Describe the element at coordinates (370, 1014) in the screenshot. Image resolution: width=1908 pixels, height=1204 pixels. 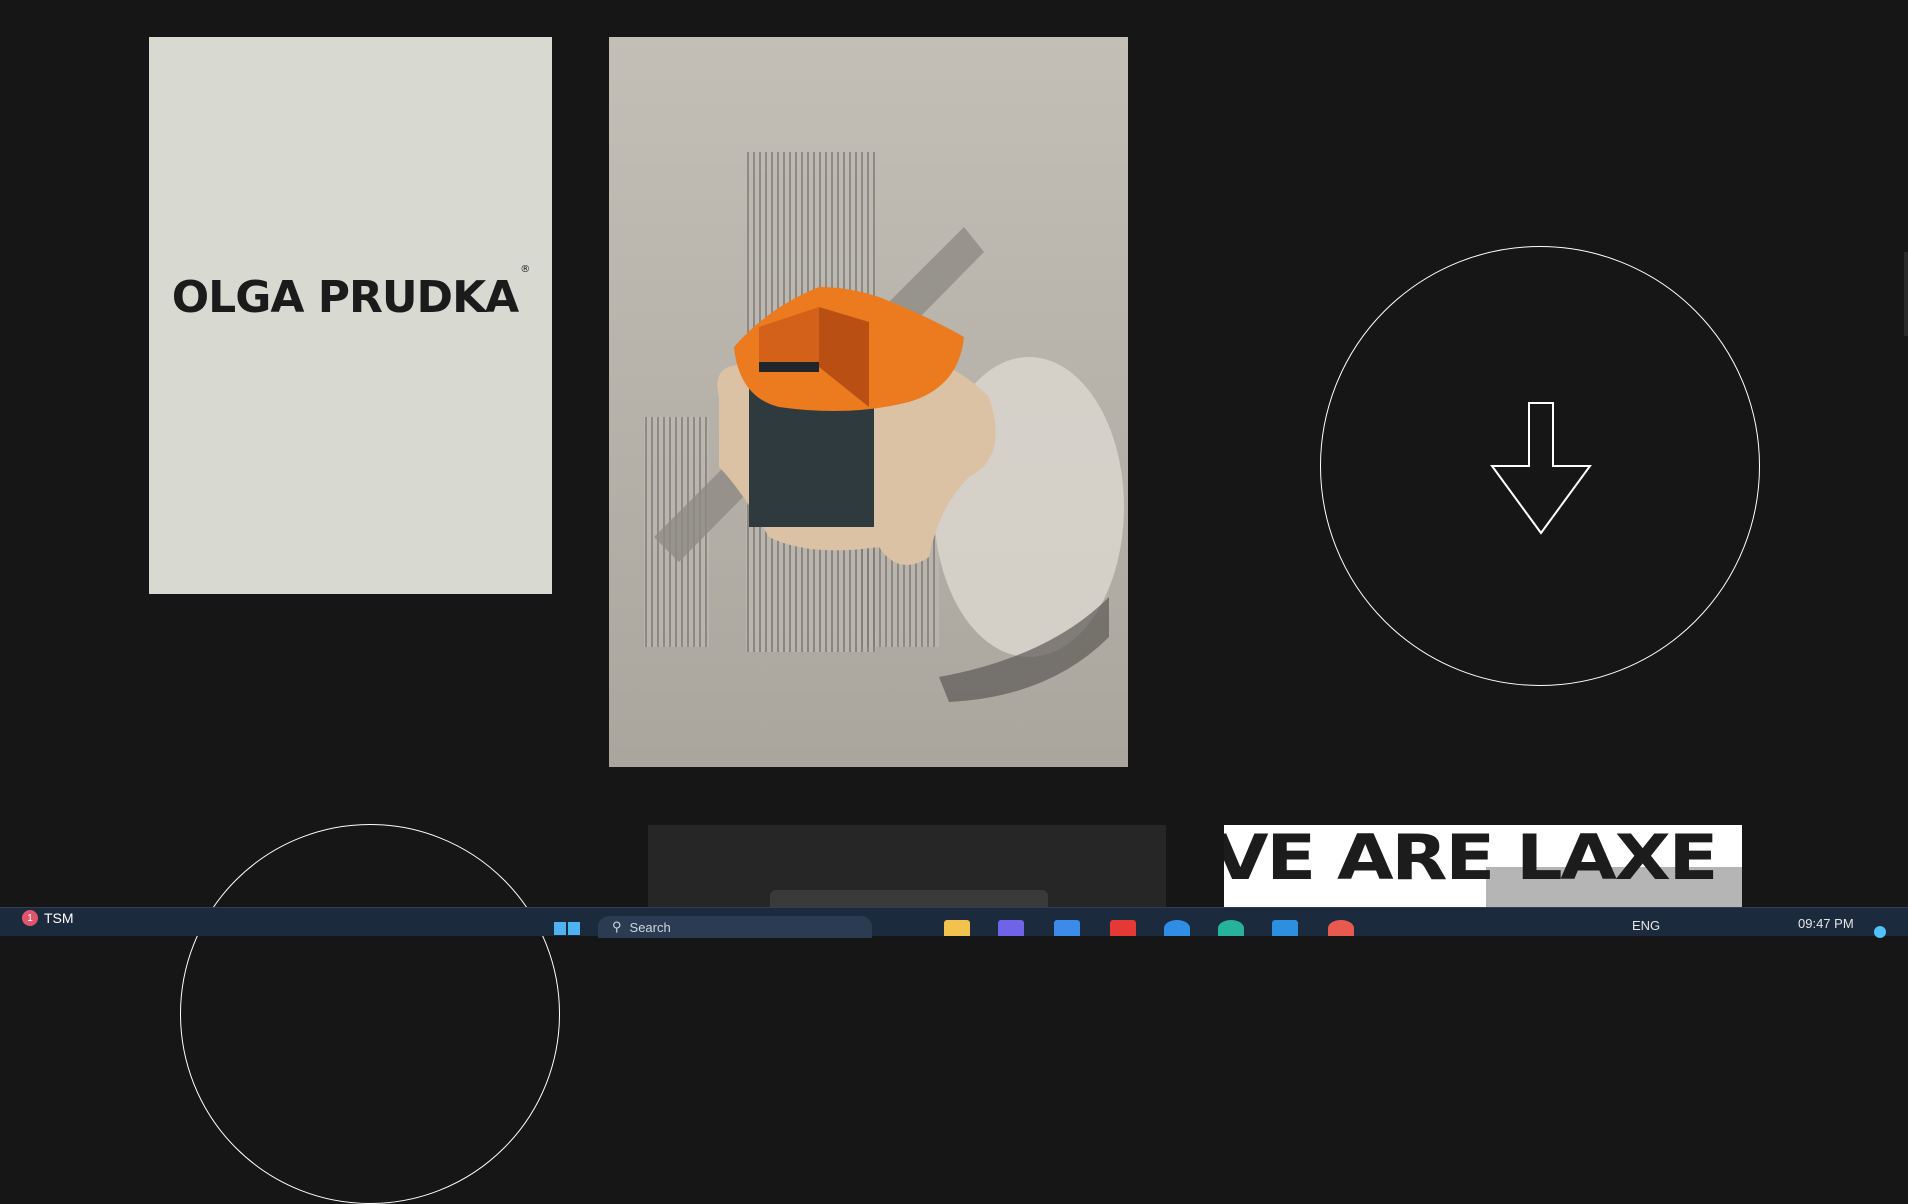
I see `circle-outline` at that location.